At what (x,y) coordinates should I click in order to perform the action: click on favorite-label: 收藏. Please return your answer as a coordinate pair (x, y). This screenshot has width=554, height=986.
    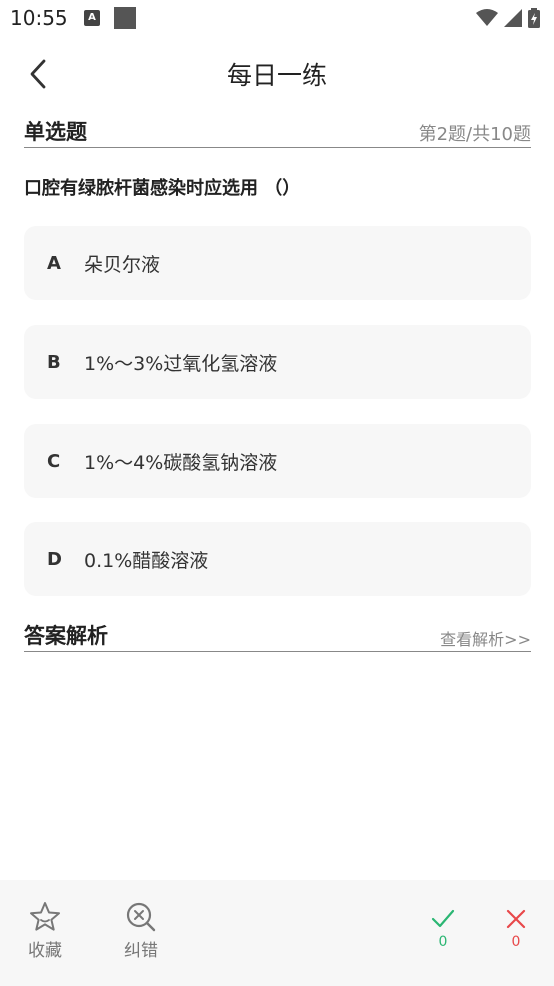
    Looking at the image, I should click on (45, 951).